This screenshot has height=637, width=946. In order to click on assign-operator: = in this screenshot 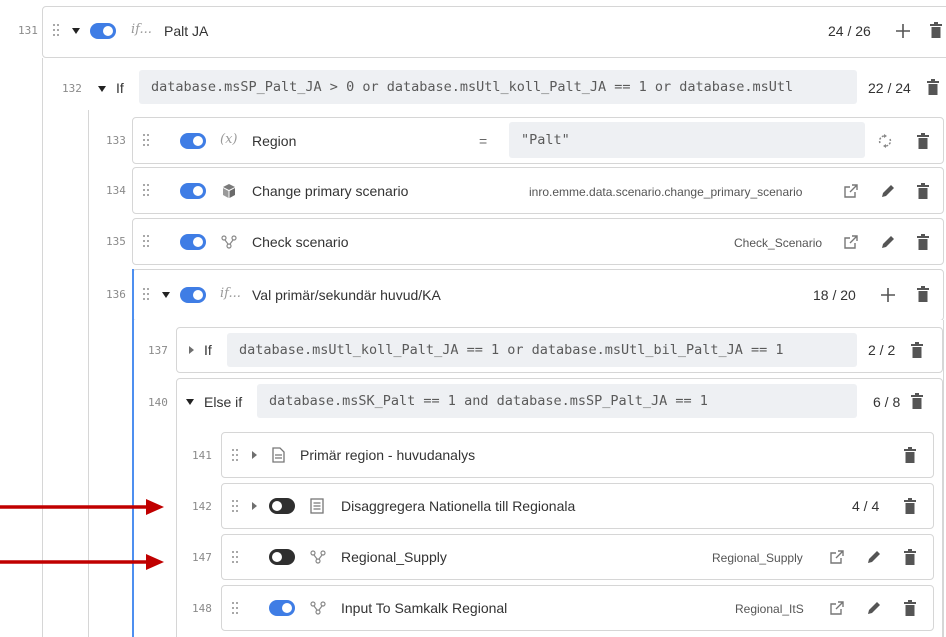, I will do `click(483, 141)`.